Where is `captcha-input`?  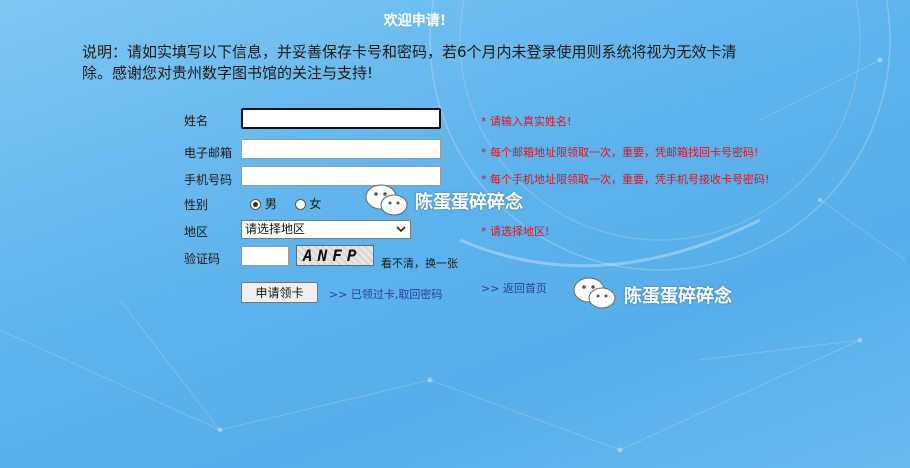
captcha-input is located at coordinates (265, 256).